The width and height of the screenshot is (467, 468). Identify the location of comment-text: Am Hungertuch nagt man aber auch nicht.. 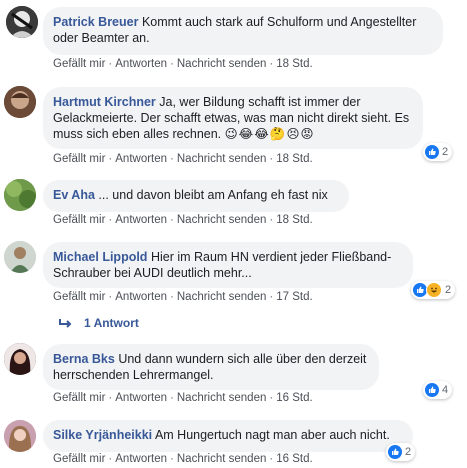
(272, 435).